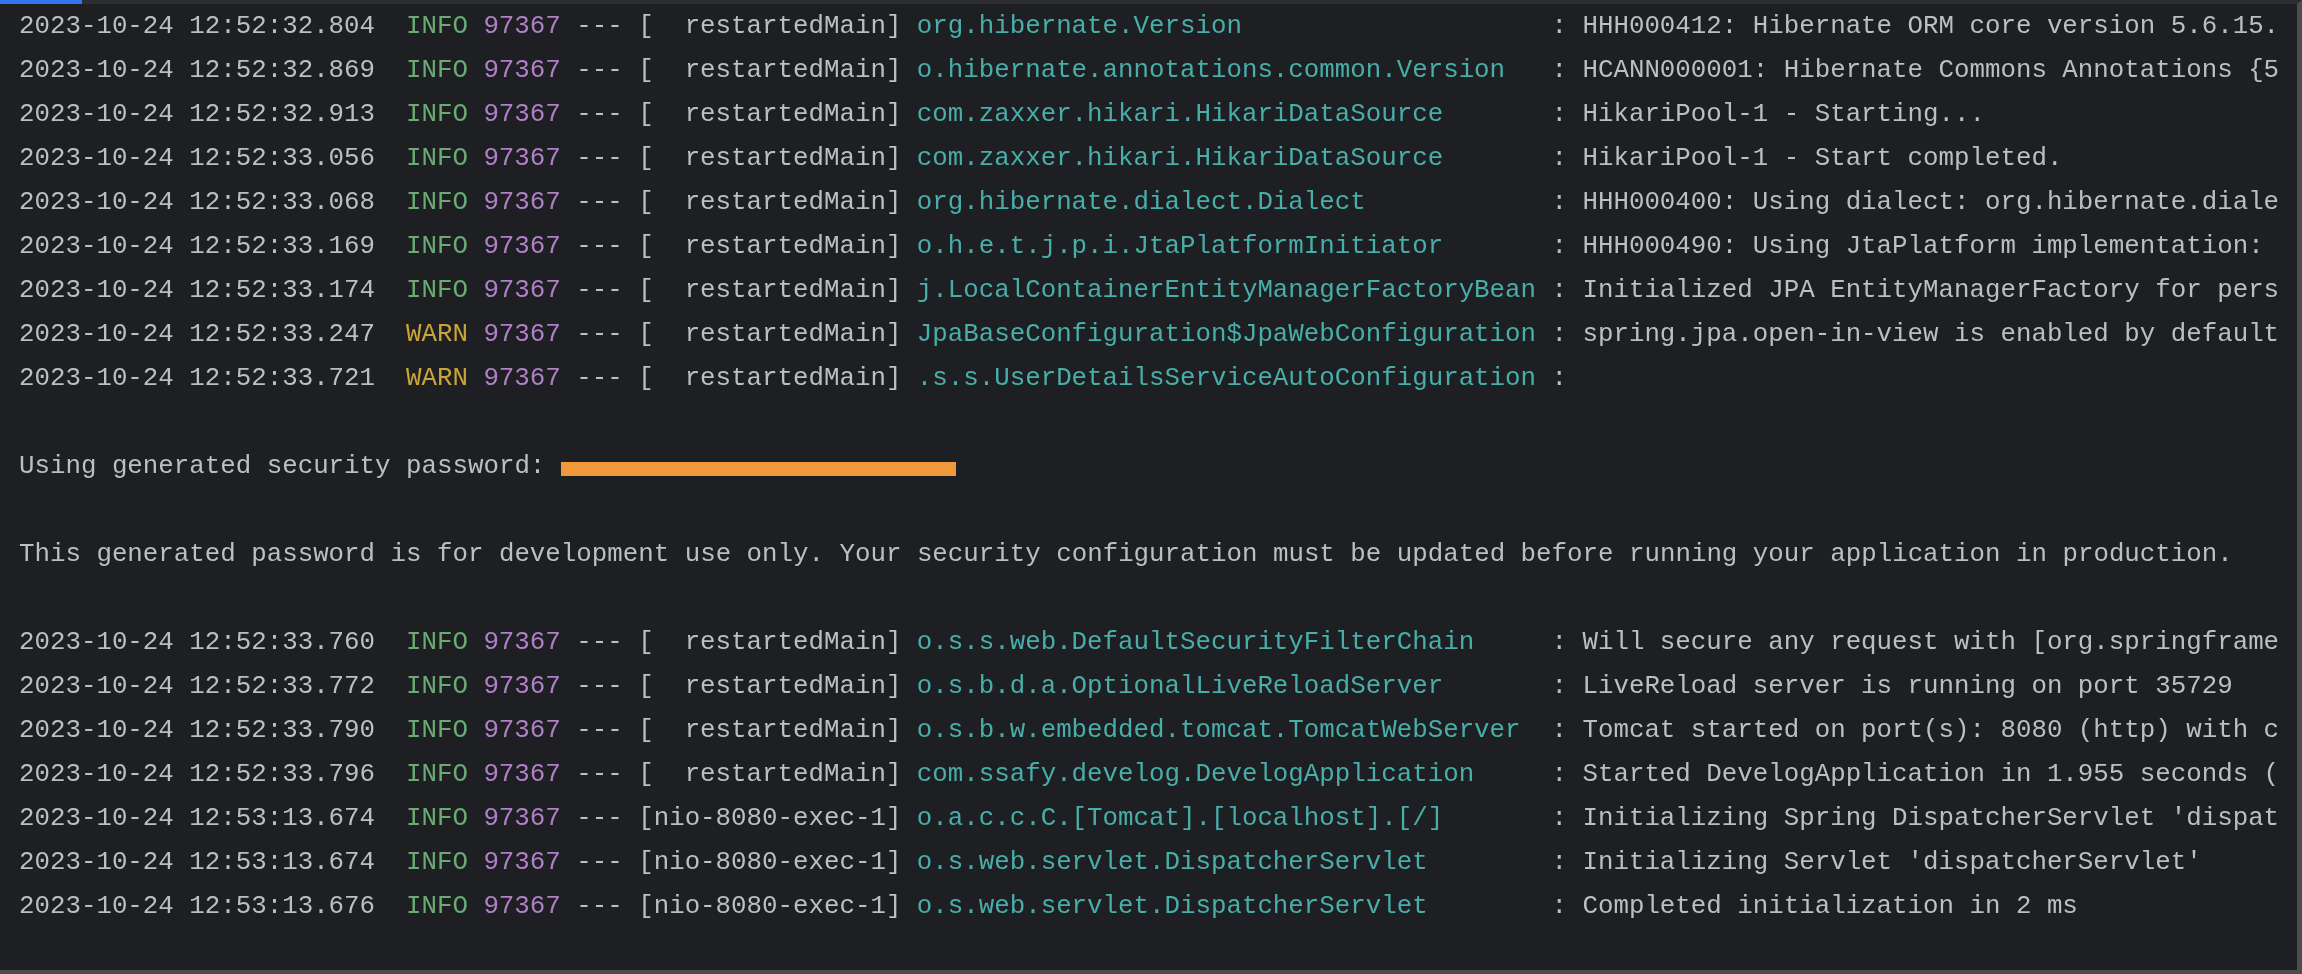 The width and height of the screenshot is (2302, 974). I want to click on log-message: : Initializing Servlet 'dispatcherServlet', so click(1876, 863).